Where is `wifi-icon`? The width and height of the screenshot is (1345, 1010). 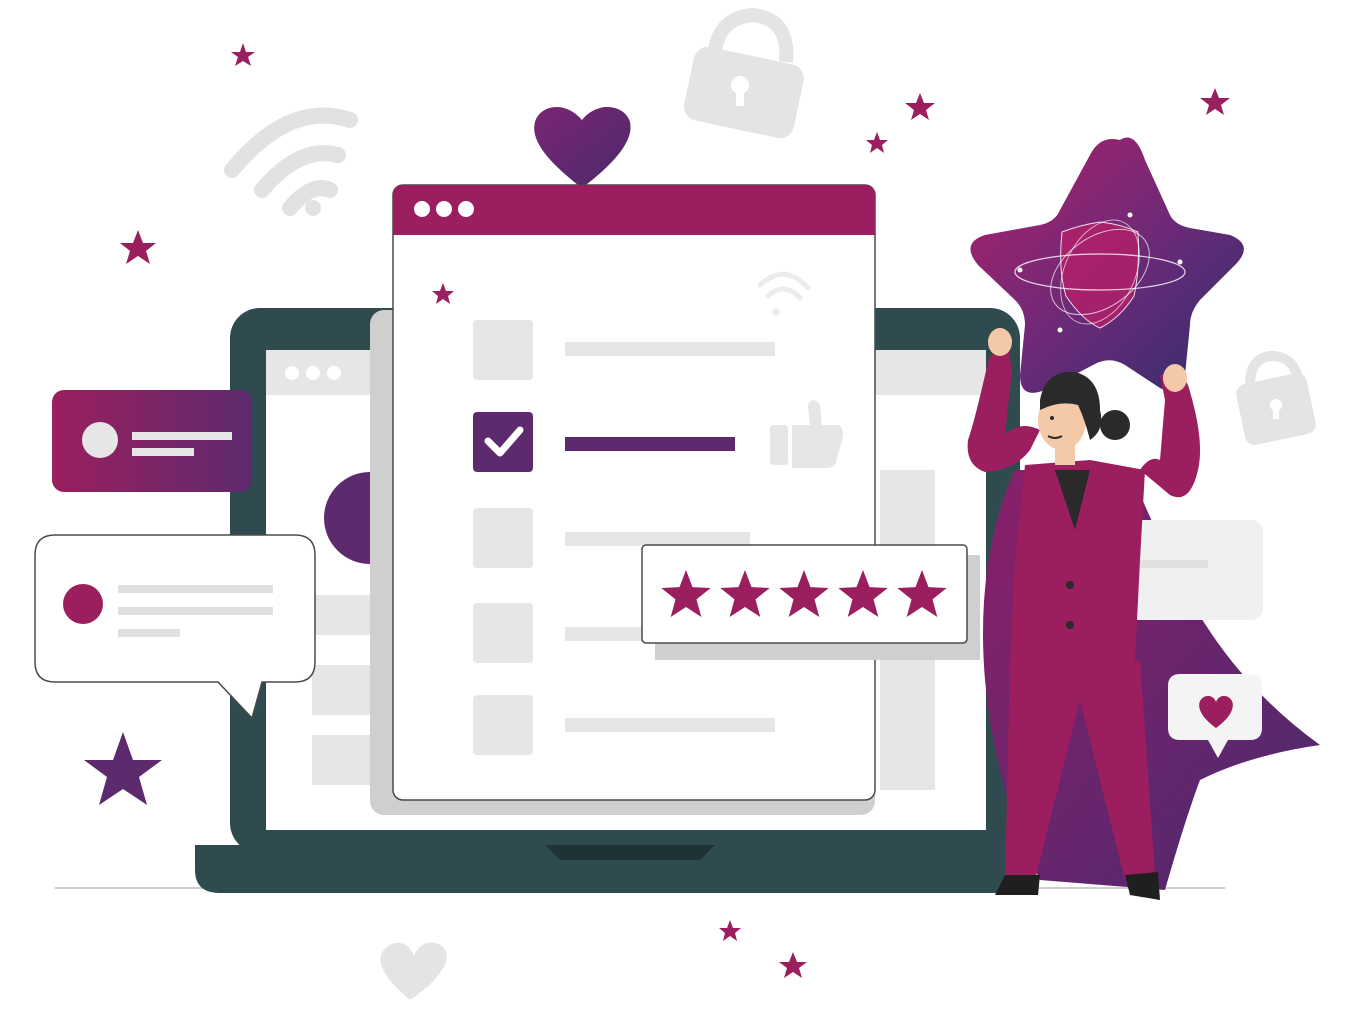 wifi-icon is located at coordinates (291, 161).